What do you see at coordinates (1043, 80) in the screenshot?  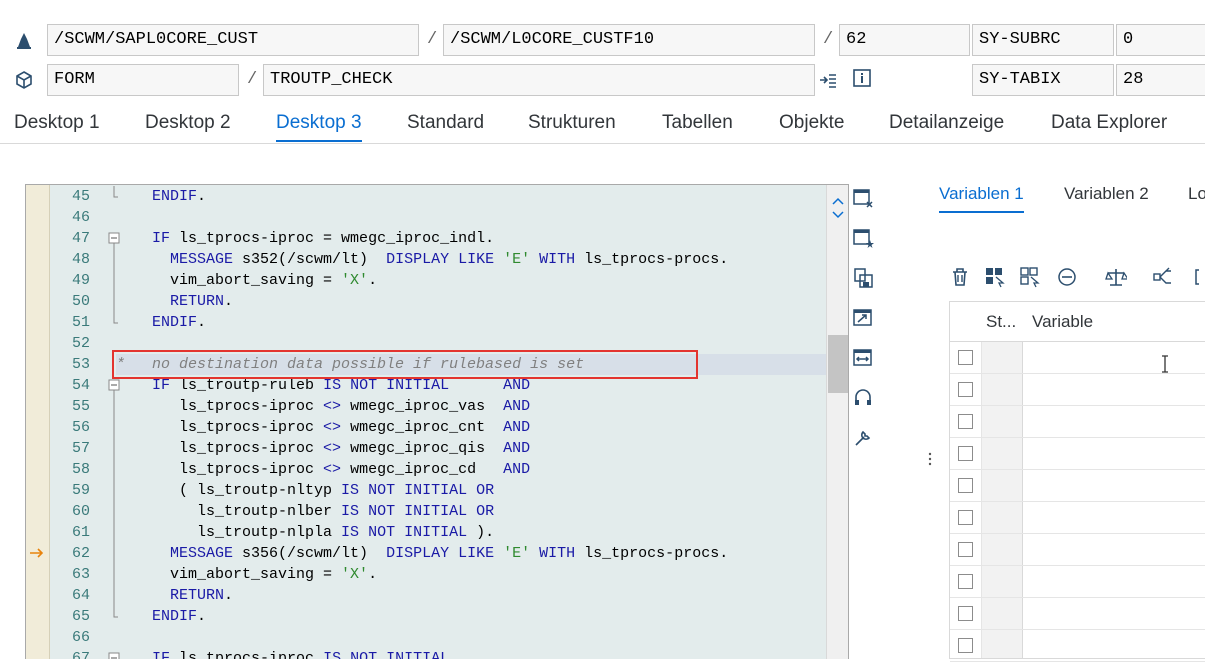 I see `sys-field-name-2: SY-TABIX` at bounding box center [1043, 80].